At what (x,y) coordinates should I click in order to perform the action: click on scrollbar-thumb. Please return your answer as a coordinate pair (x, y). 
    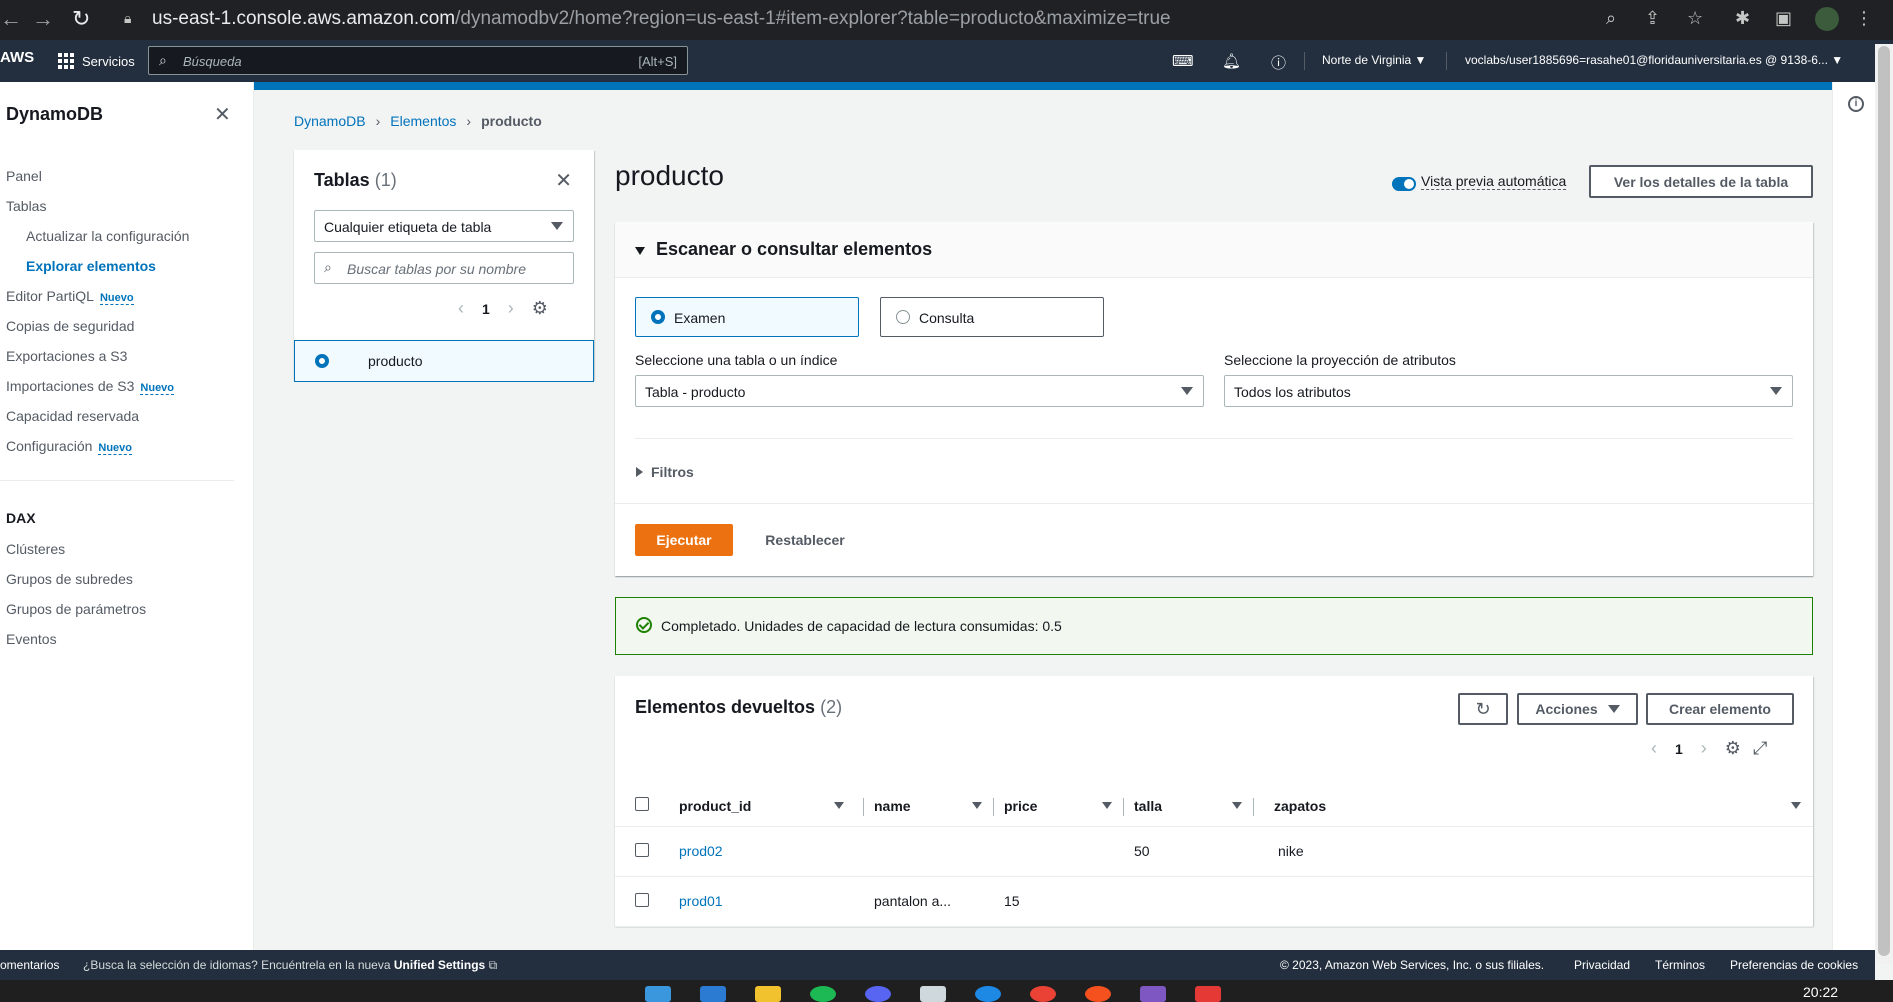
    Looking at the image, I should click on (1884, 501).